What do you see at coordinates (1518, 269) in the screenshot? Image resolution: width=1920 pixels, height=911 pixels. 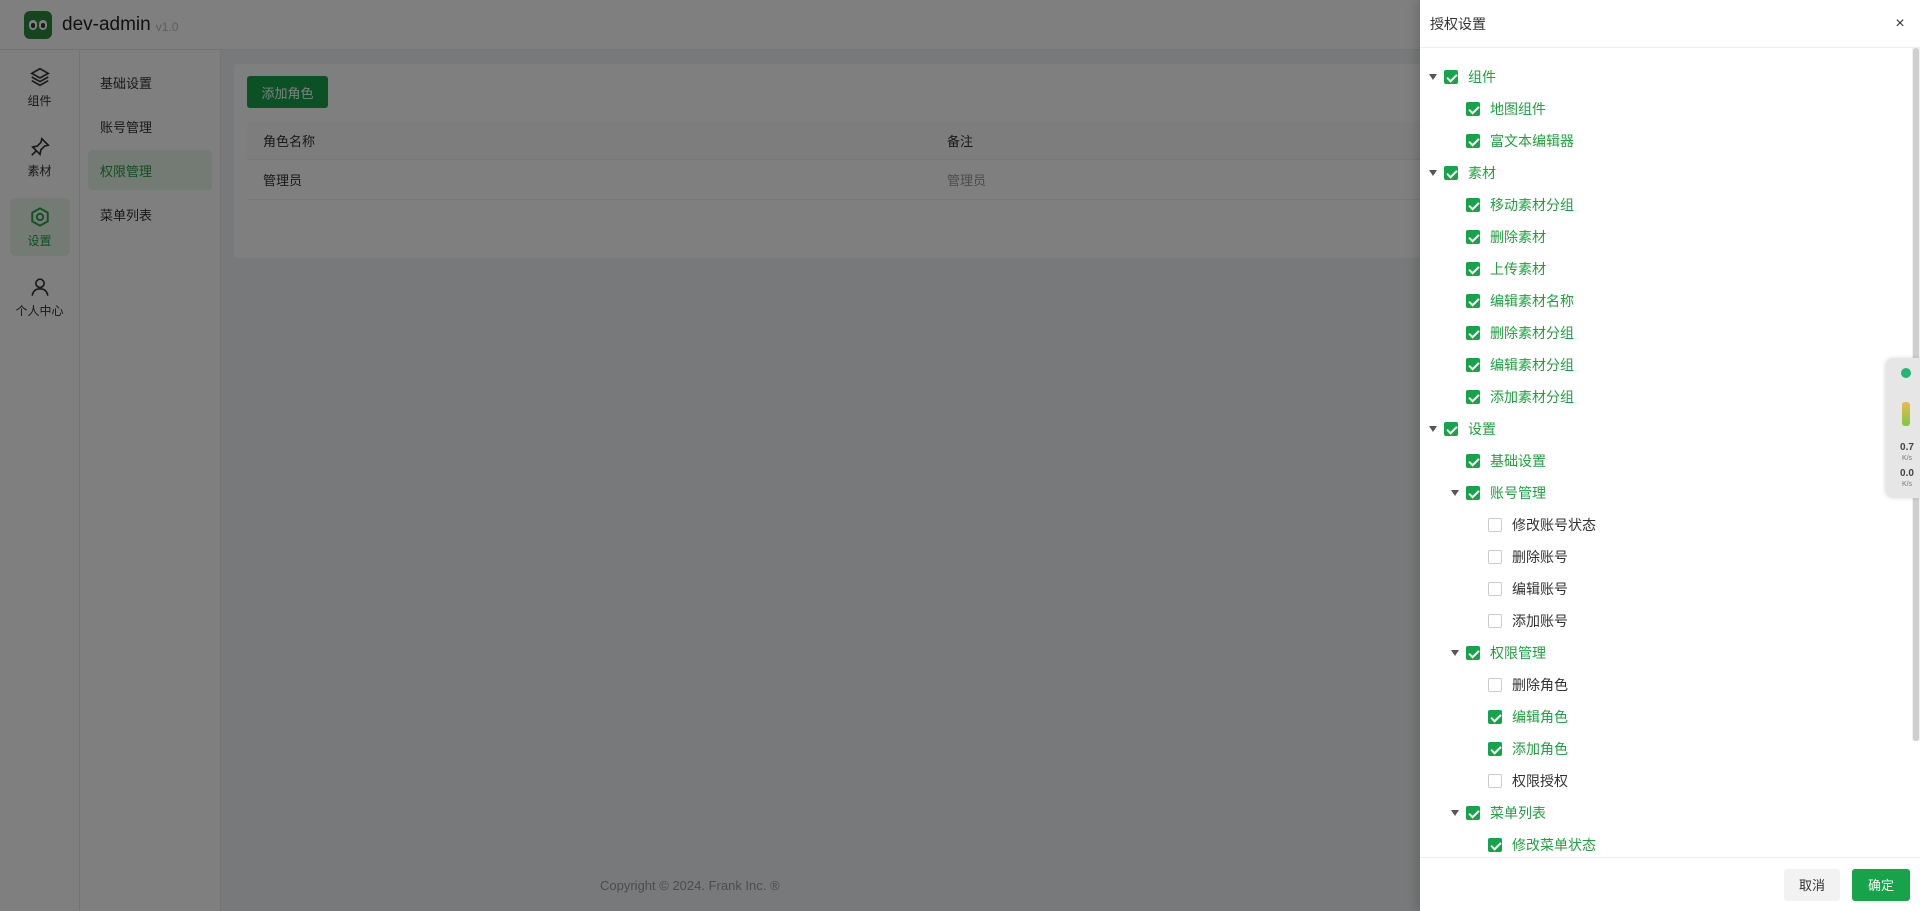 I see `tree-node-label: 上传素材` at bounding box center [1518, 269].